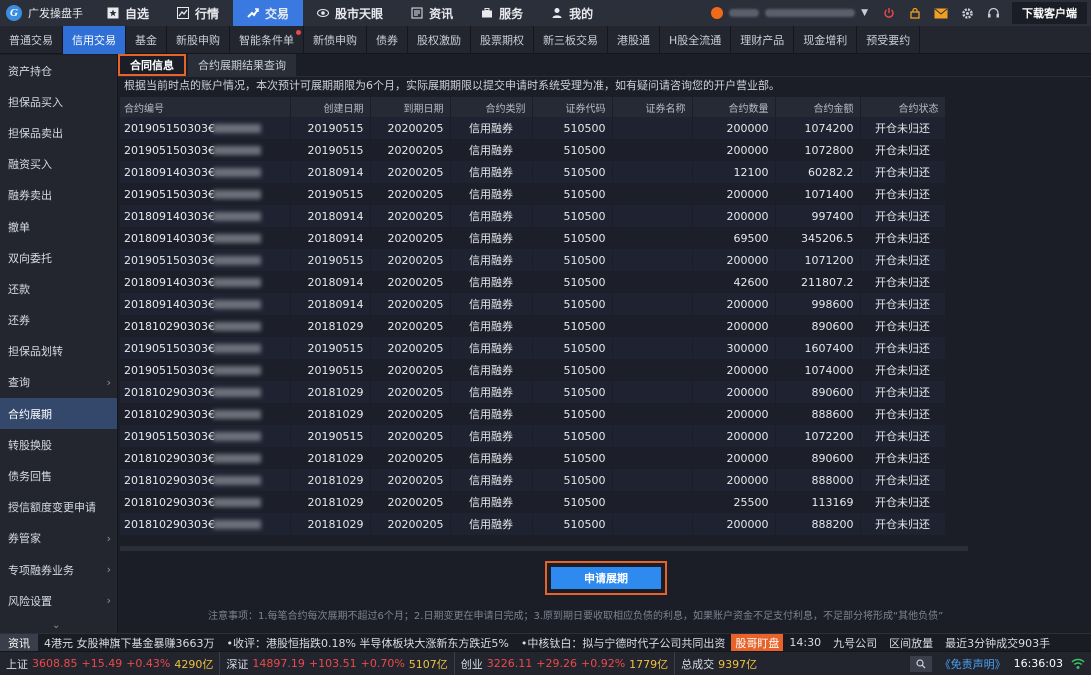 The image size is (1091, 675). Describe the element at coordinates (58, 320) in the screenshot. I see `sidebar-item: 还券` at that location.